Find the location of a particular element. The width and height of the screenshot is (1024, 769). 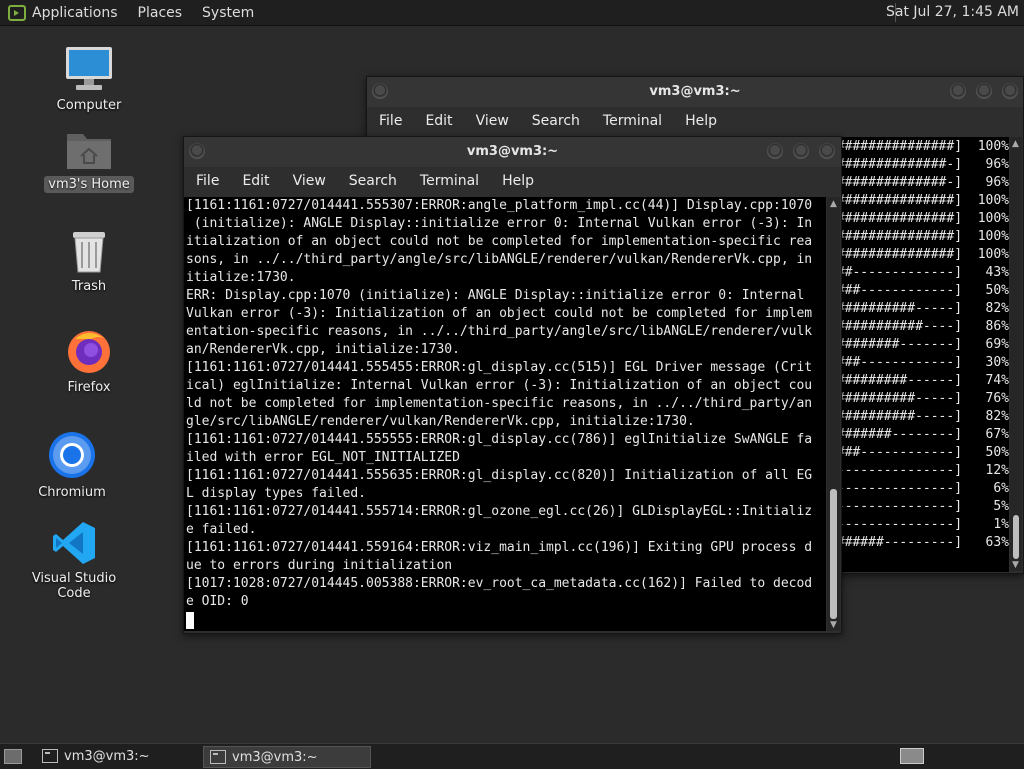

taskbar-button-active: vm3@vm3:~ is located at coordinates (287, 757).